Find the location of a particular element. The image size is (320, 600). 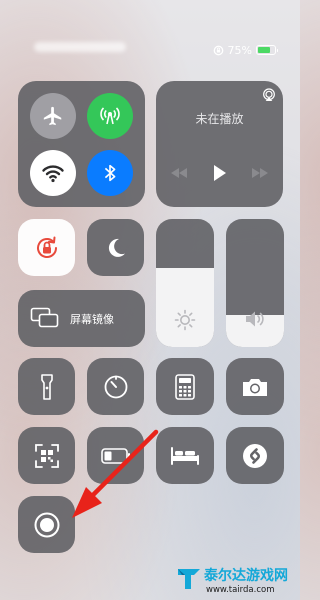

wifi-button is located at coordinates (53, 173).